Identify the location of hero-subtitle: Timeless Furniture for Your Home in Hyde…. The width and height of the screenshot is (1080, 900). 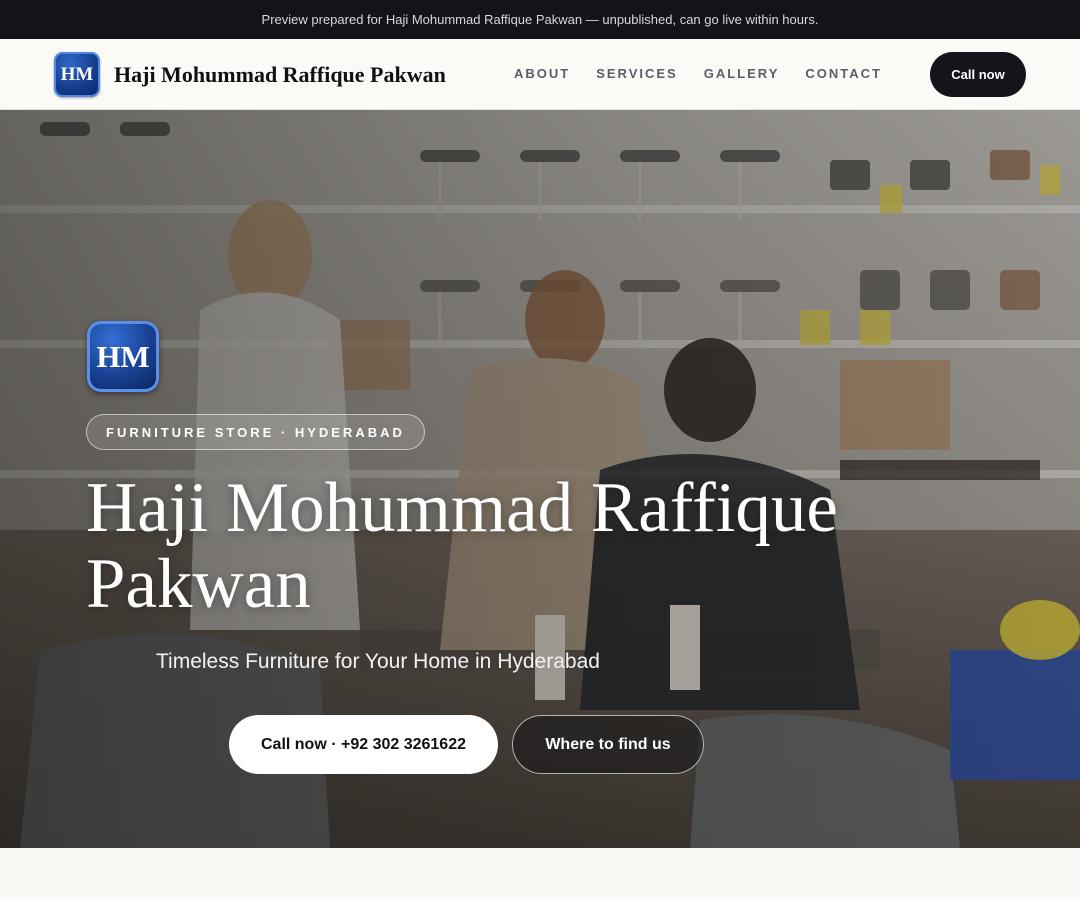
(378, 661).